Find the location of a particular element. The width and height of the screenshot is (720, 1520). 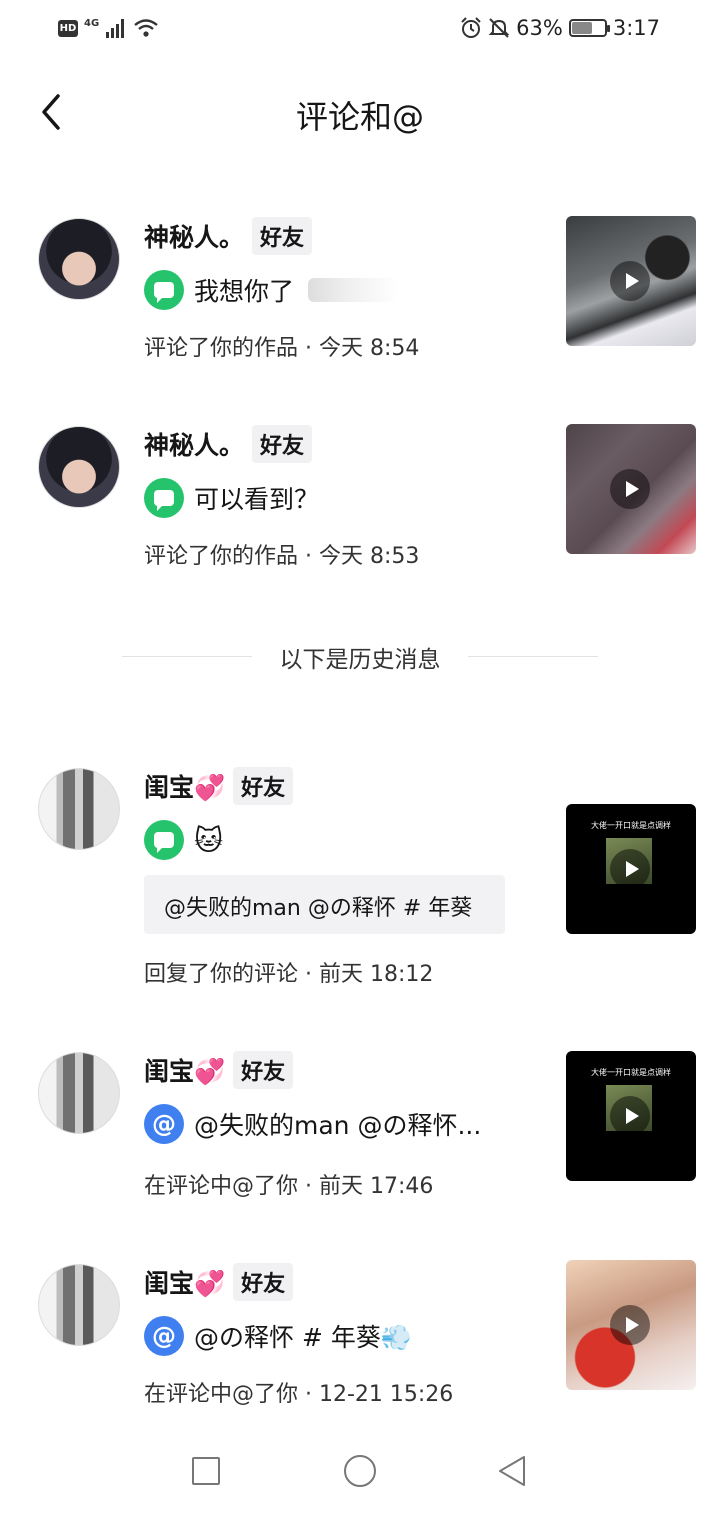

divider-line is located at coordinates (533, 656).